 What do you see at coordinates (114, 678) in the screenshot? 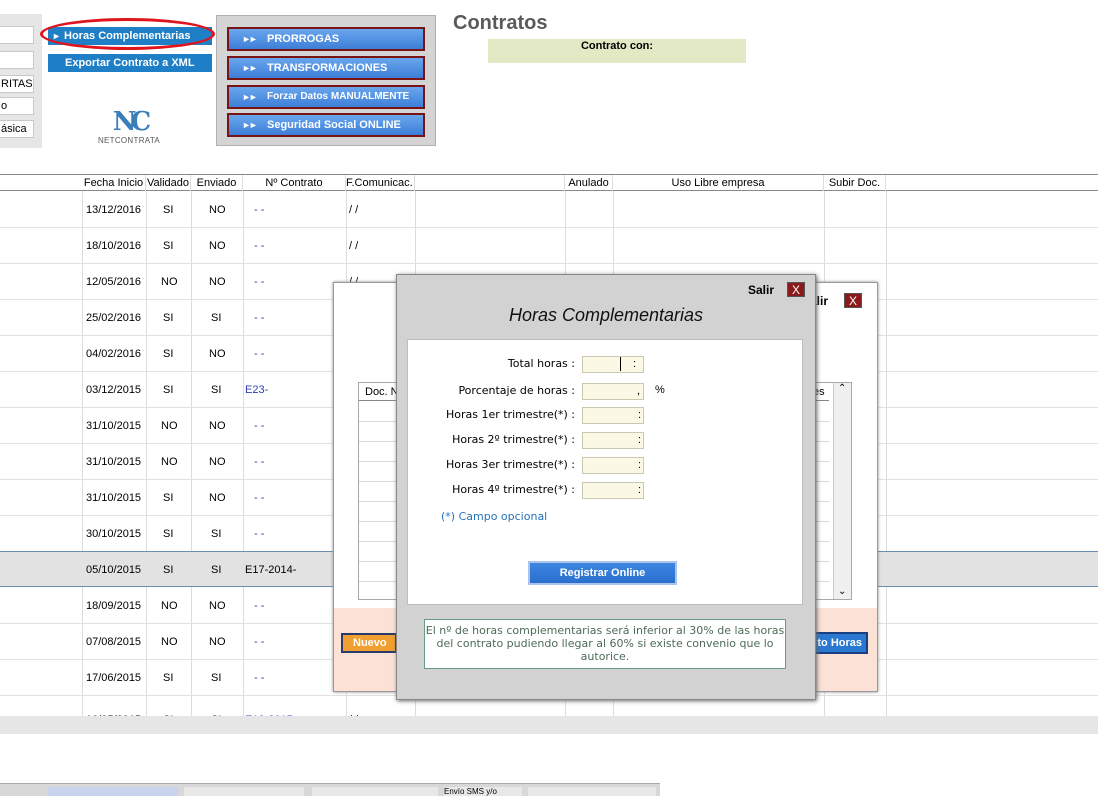
I see `cell-fecha: 17/06/2015` at bounding box center [114, 678].